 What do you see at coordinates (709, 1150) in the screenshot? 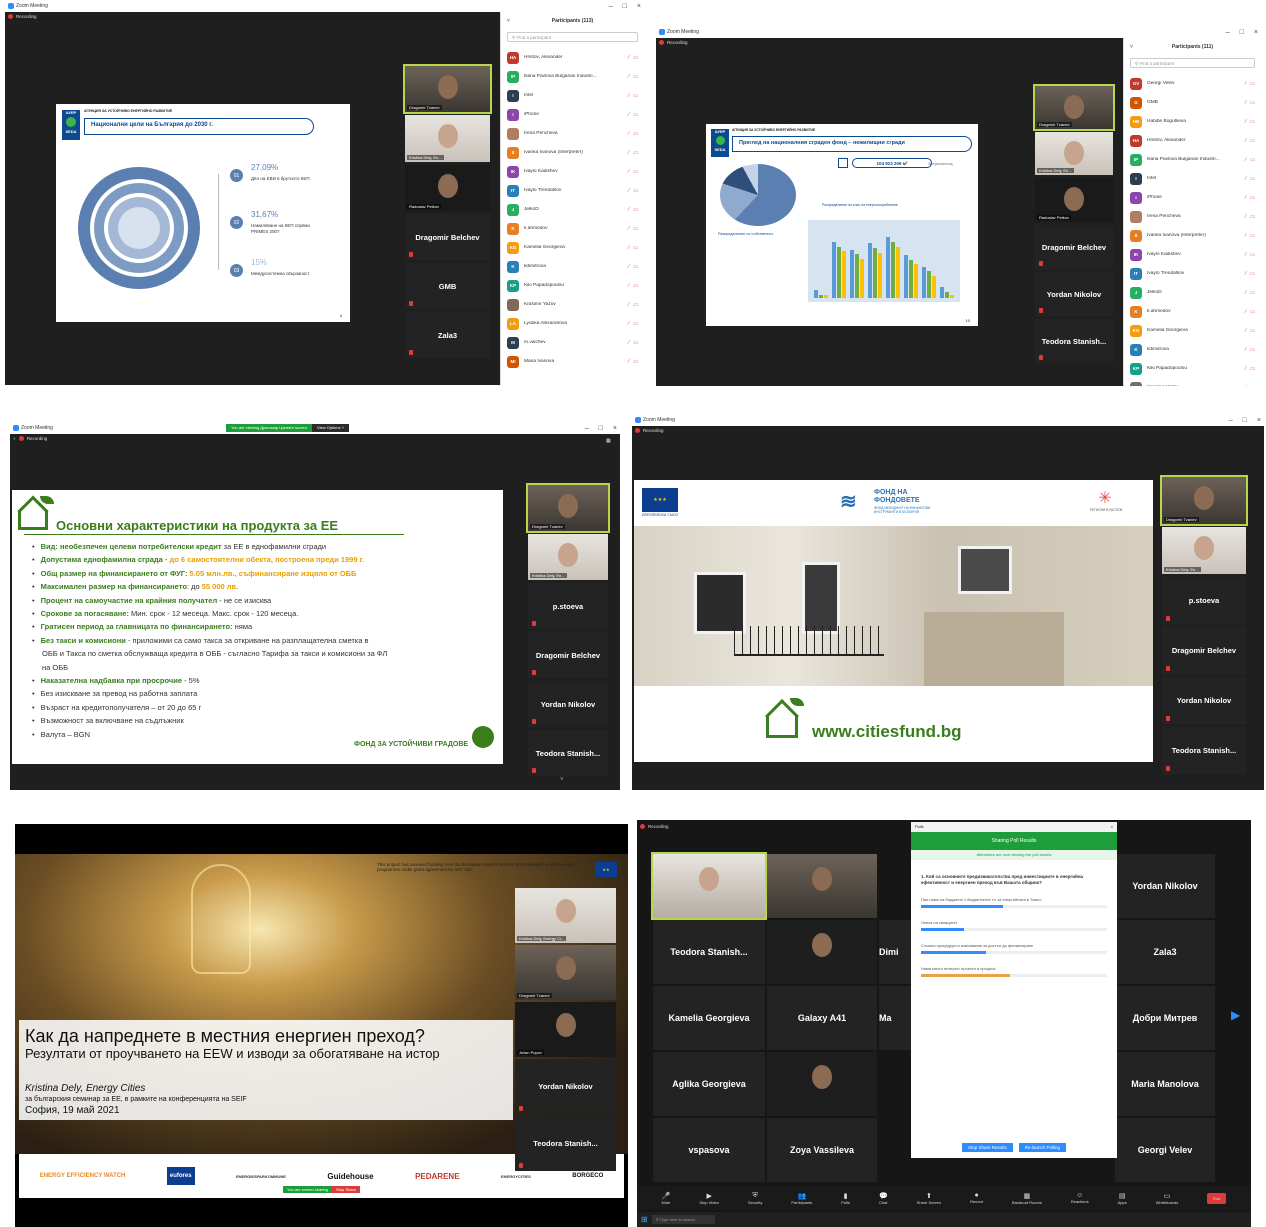
I see `video-tile: vspasova` at bounding box center [709, 1150].